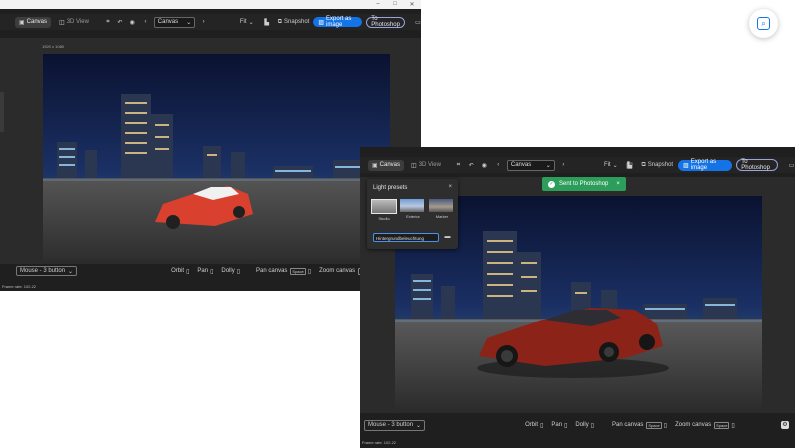  I want to click on folder-icon: ▬, so click(447, 237).